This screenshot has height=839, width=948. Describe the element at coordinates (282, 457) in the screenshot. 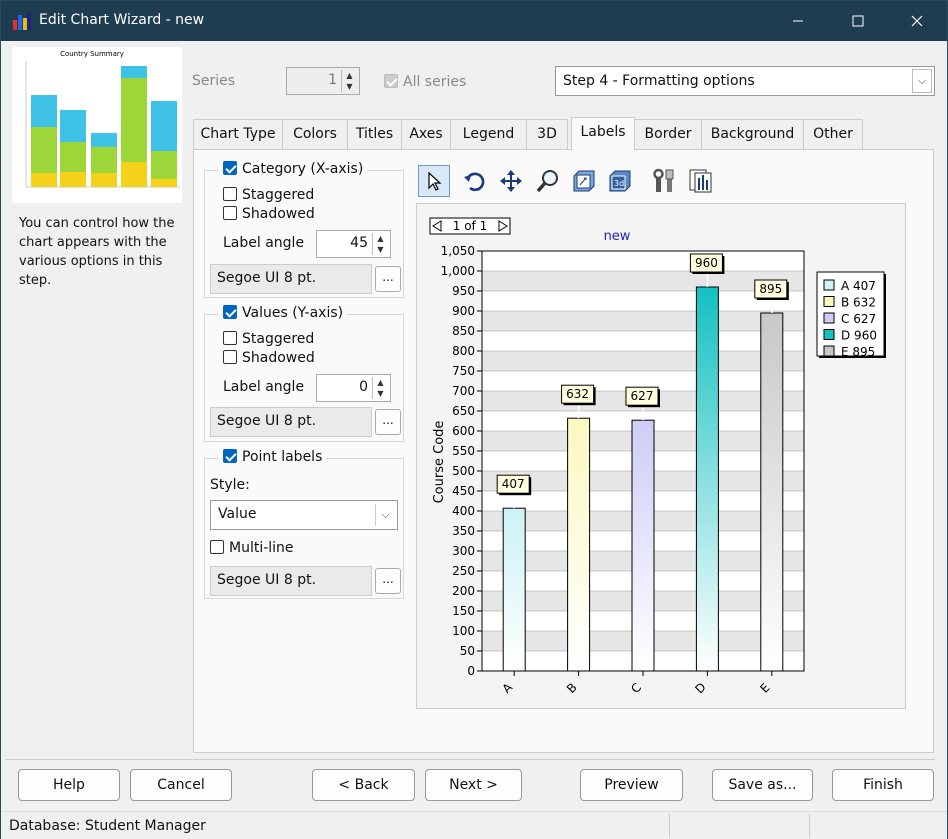

I see `point-labels-label: Point labels` at that location.